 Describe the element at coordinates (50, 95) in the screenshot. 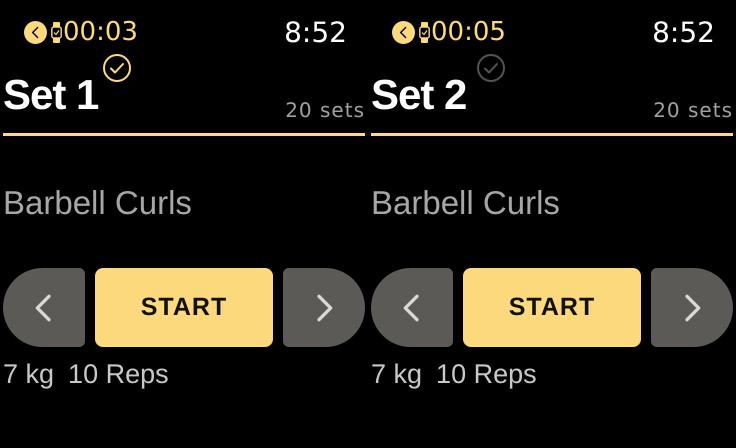

I see `set-title: Set 1` at that location.